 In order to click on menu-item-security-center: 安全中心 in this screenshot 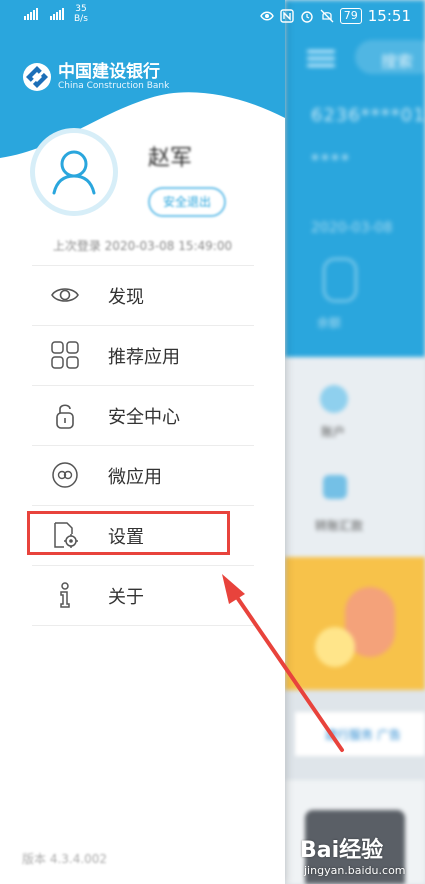, I will do `click(143, 416)`.